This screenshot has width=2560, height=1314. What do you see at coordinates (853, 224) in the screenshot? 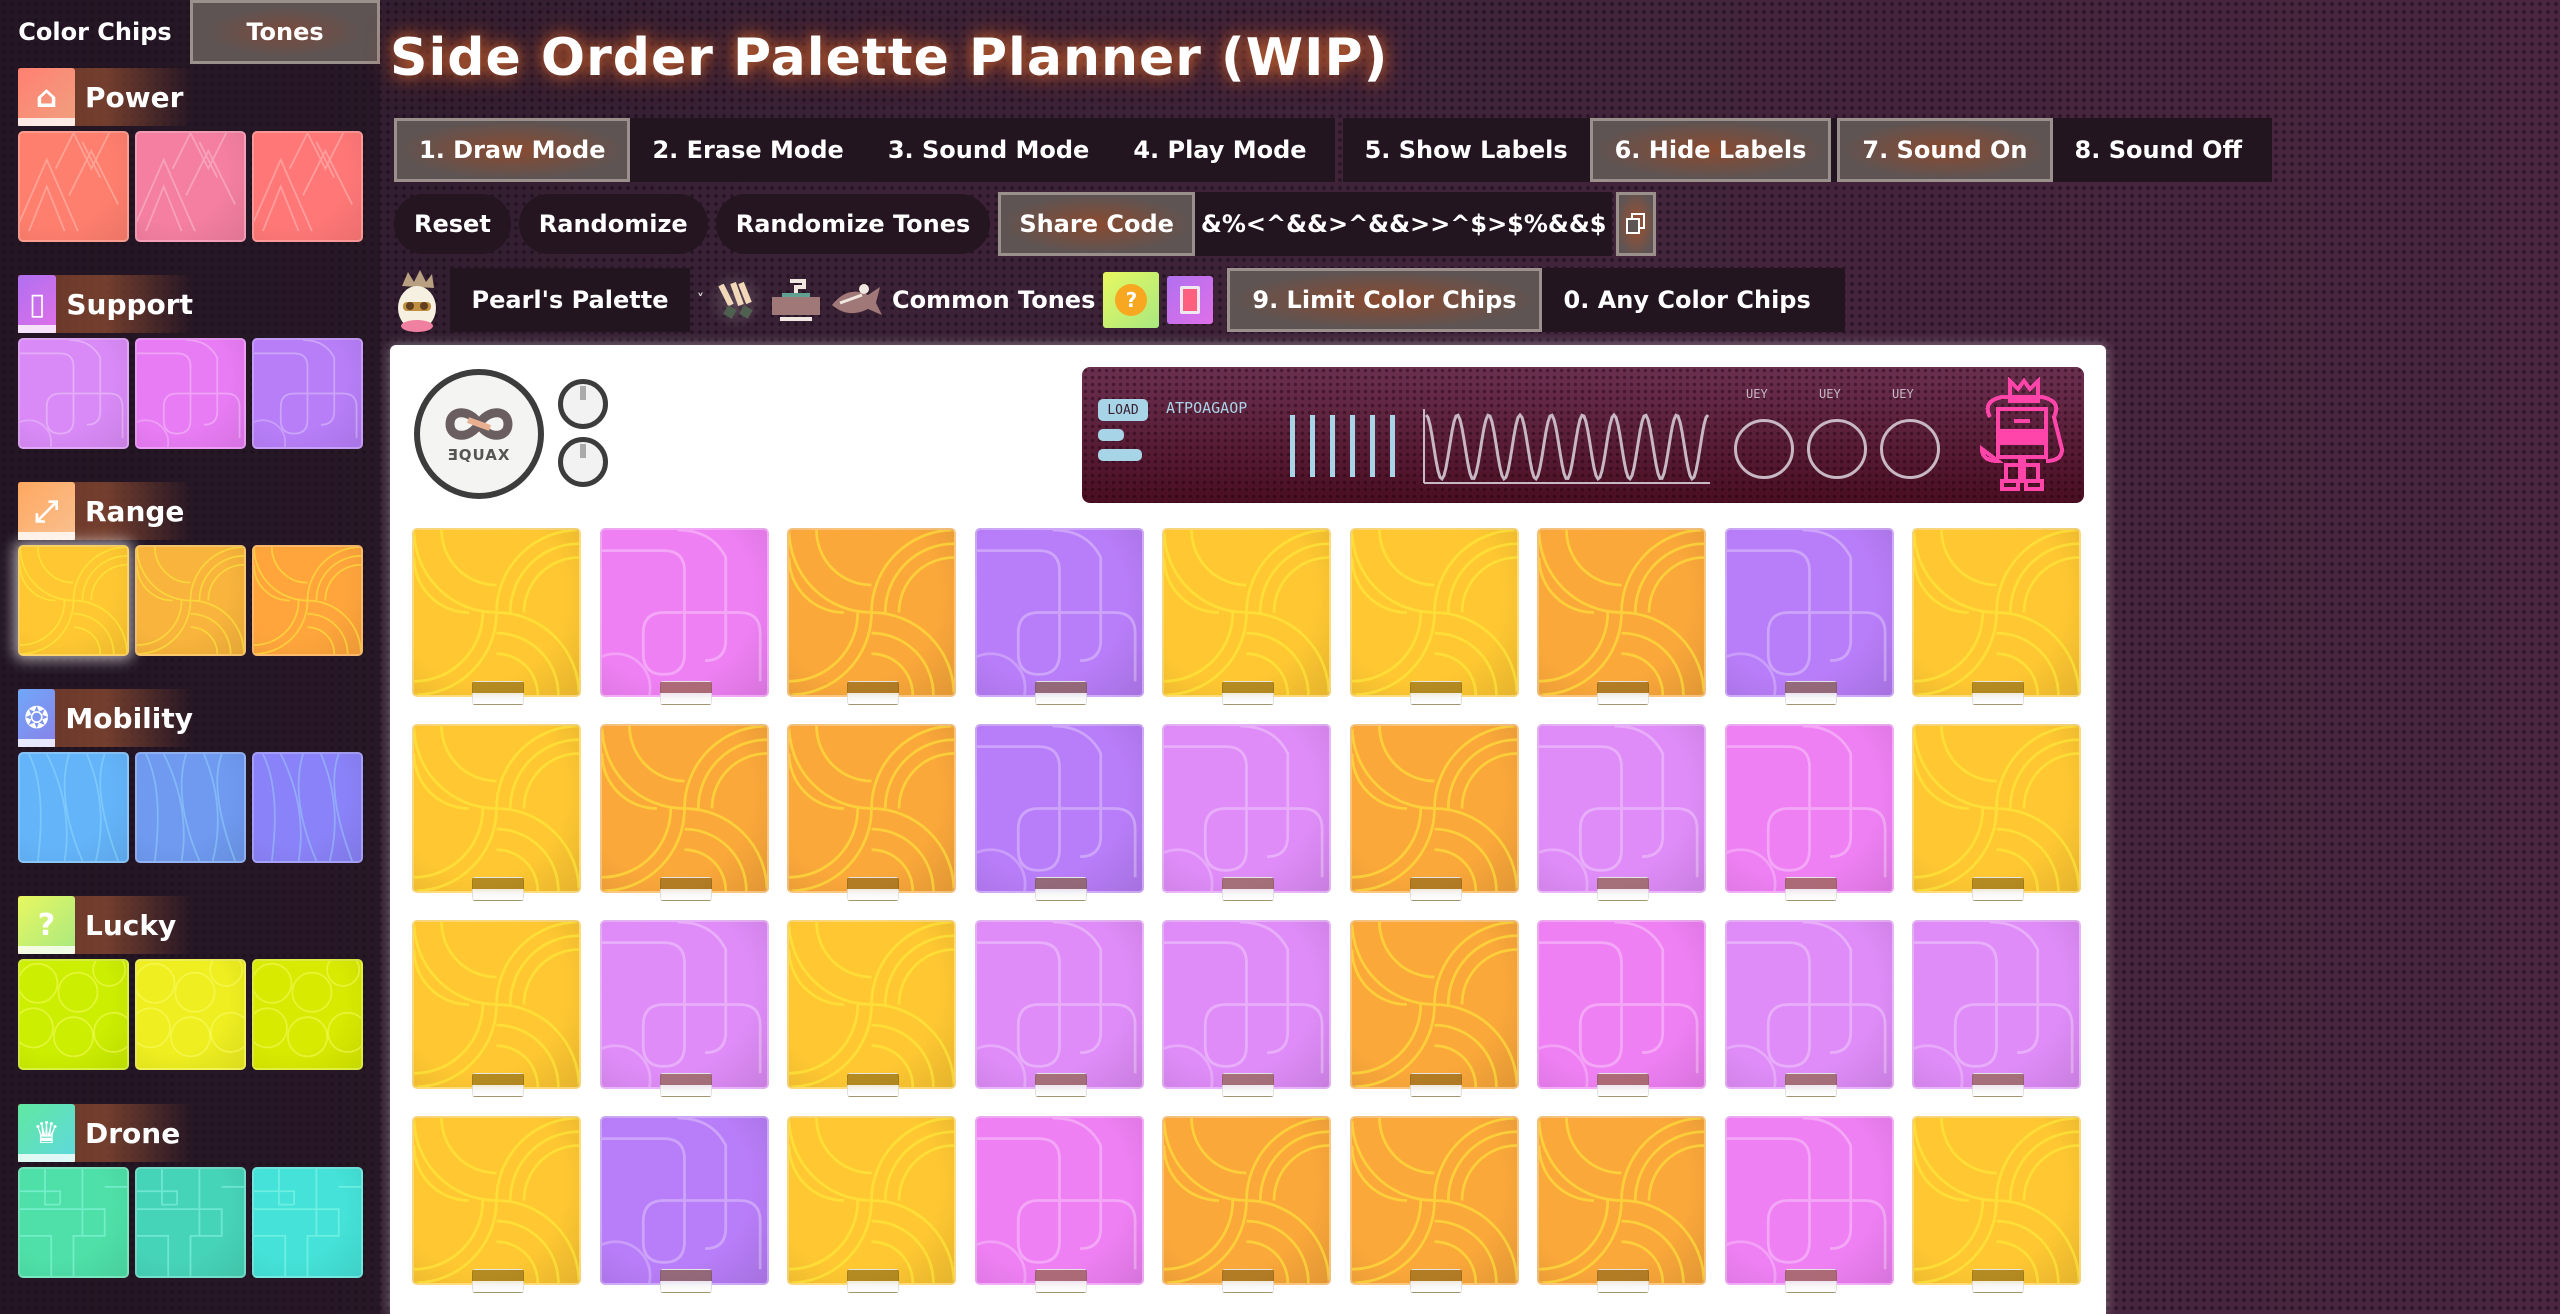
I see `randomize-tones-button: Randomize Tones` at bounding box center [853, 224].